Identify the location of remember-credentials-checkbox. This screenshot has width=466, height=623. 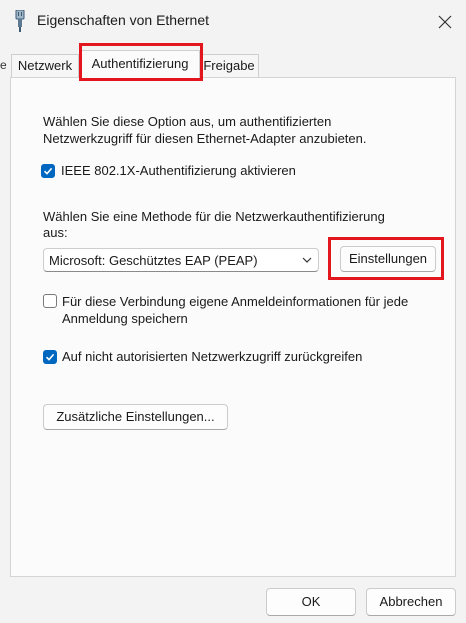
(50, 301).